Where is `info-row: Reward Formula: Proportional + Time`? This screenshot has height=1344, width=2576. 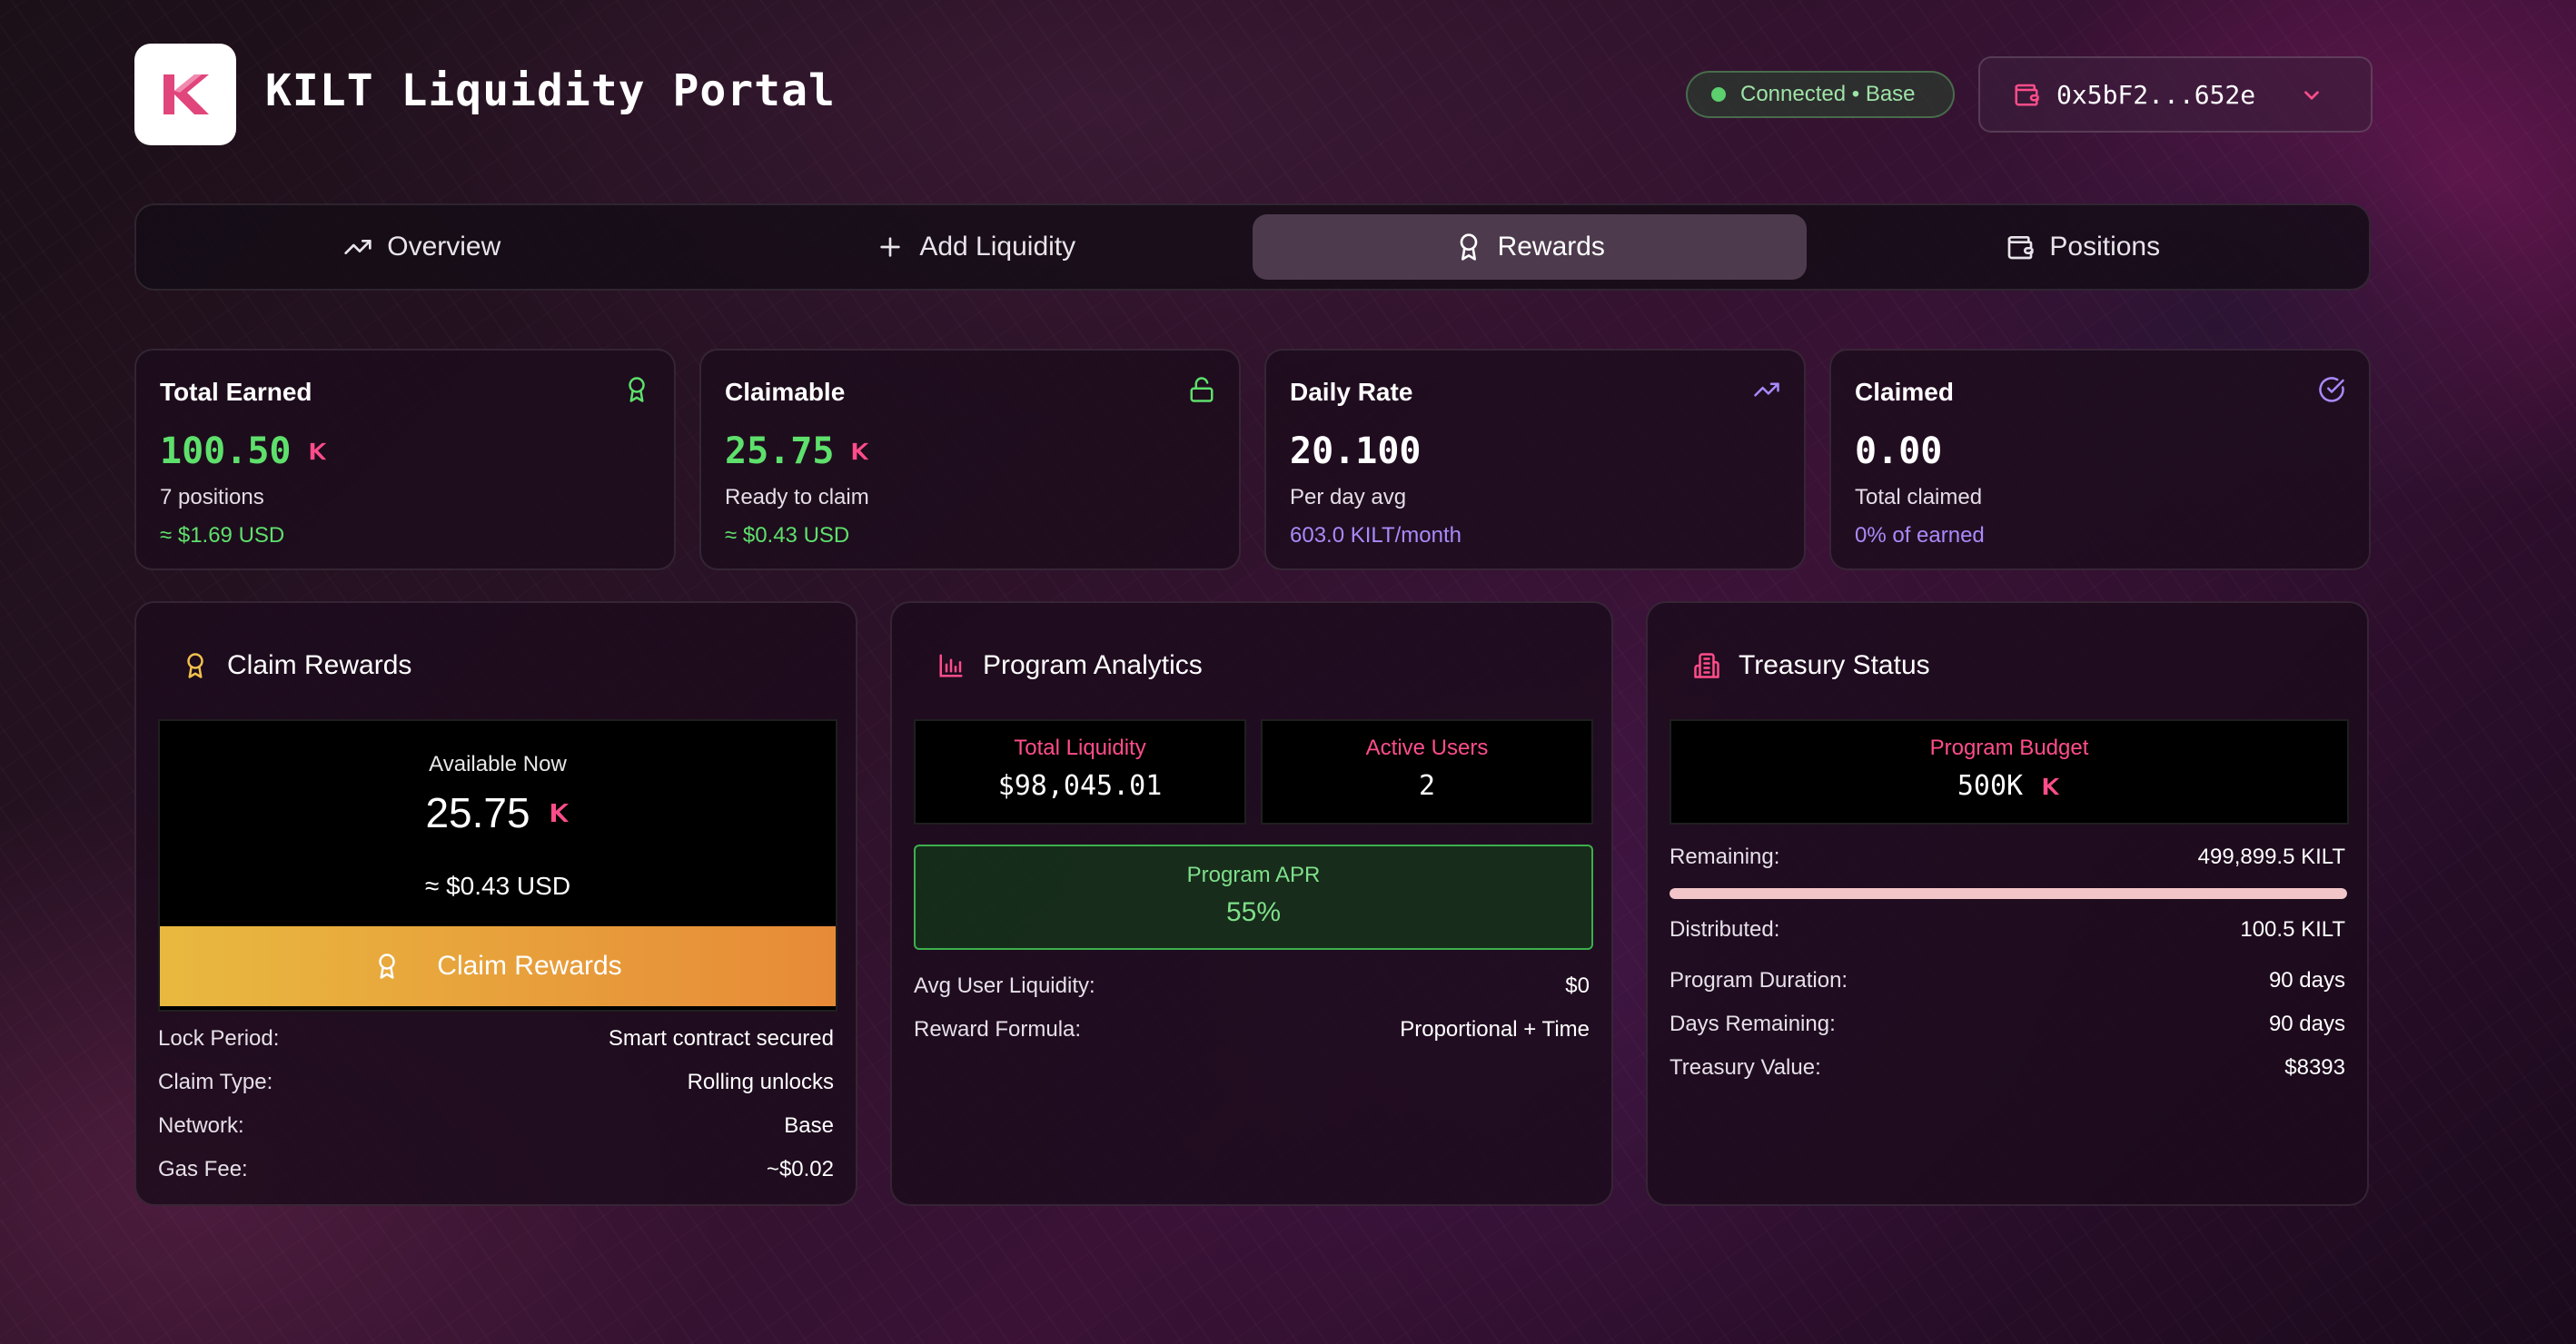
info-row: Reward Formula: Proportional + Time is located at coordinates (1252, 1030).